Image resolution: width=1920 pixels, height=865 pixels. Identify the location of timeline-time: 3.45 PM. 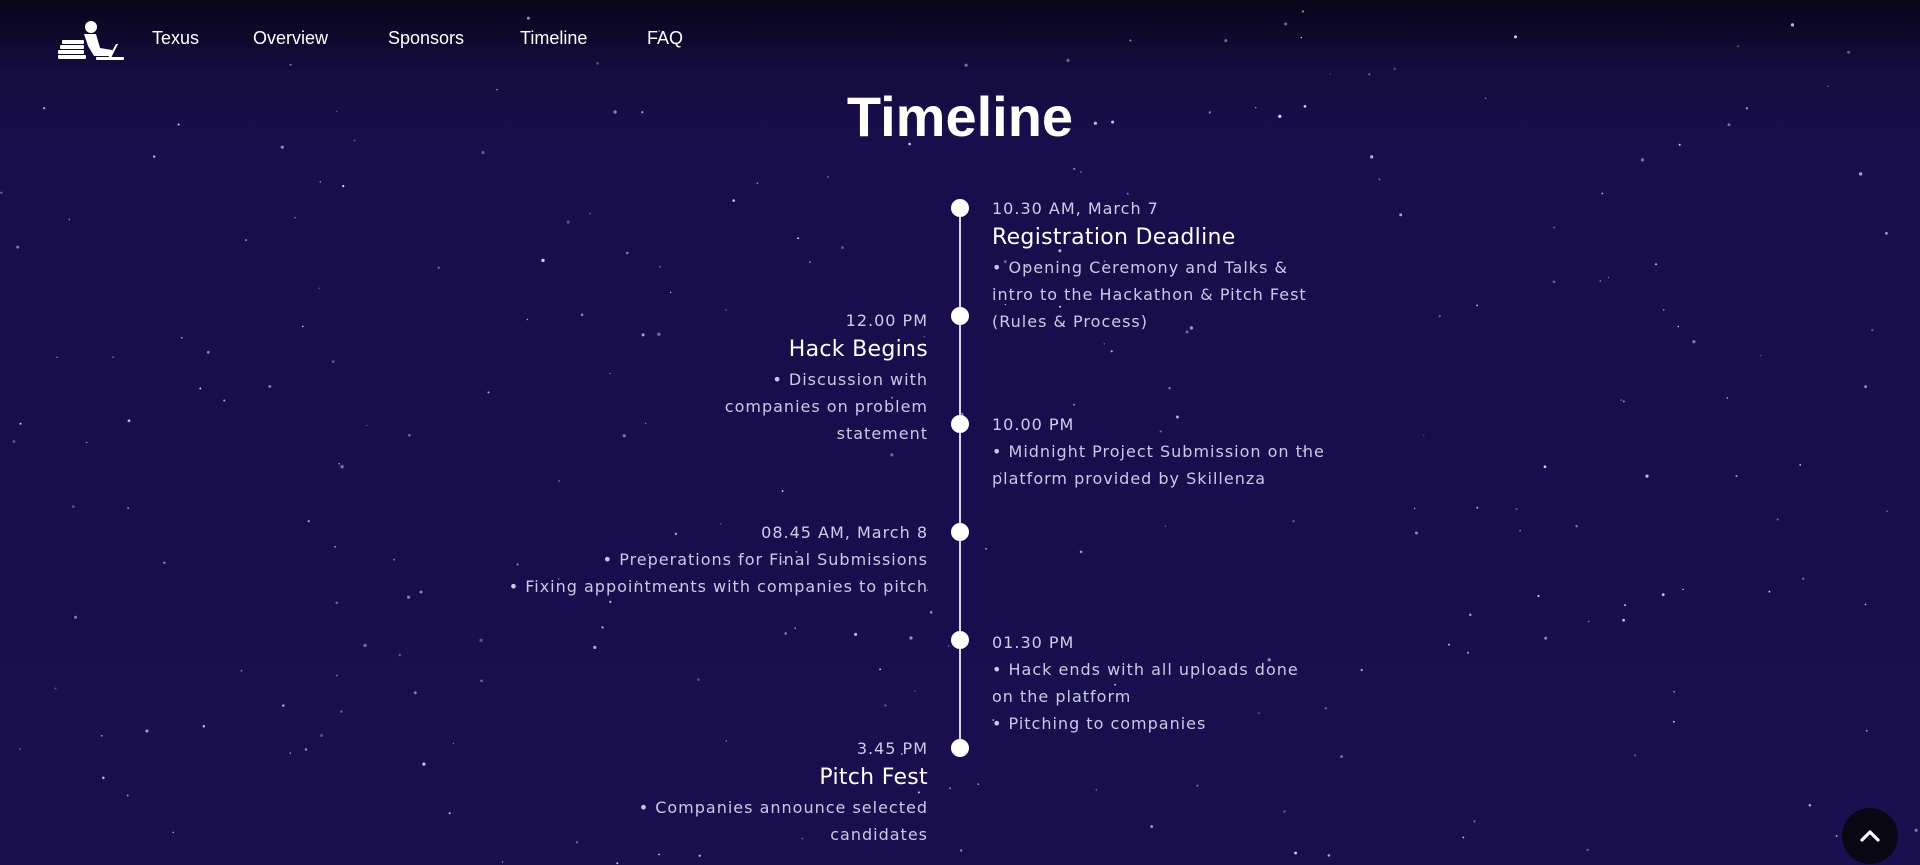
(892, 748).